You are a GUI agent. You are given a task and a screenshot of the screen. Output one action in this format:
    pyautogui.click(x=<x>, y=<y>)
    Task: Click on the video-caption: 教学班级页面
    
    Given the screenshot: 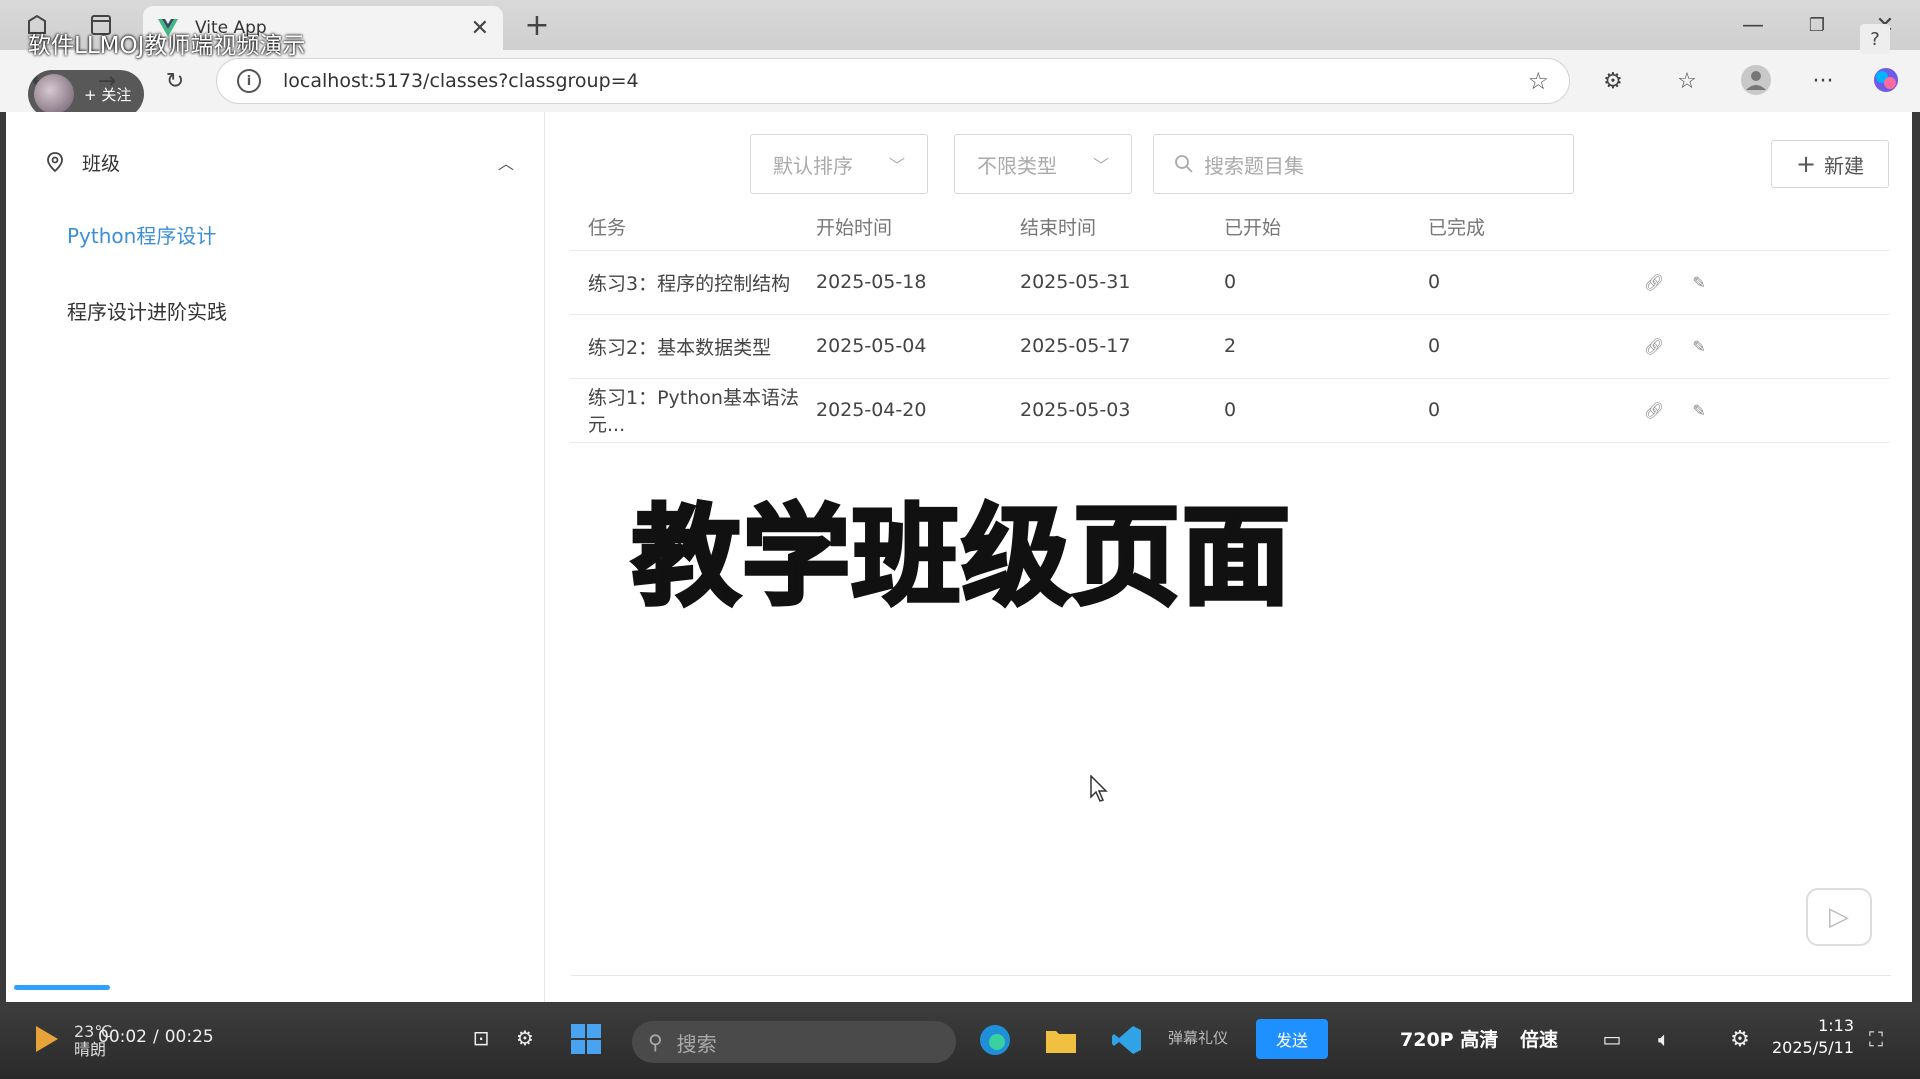 What is the action you would take?
    pyautogui.click(x=961, y=557)
    